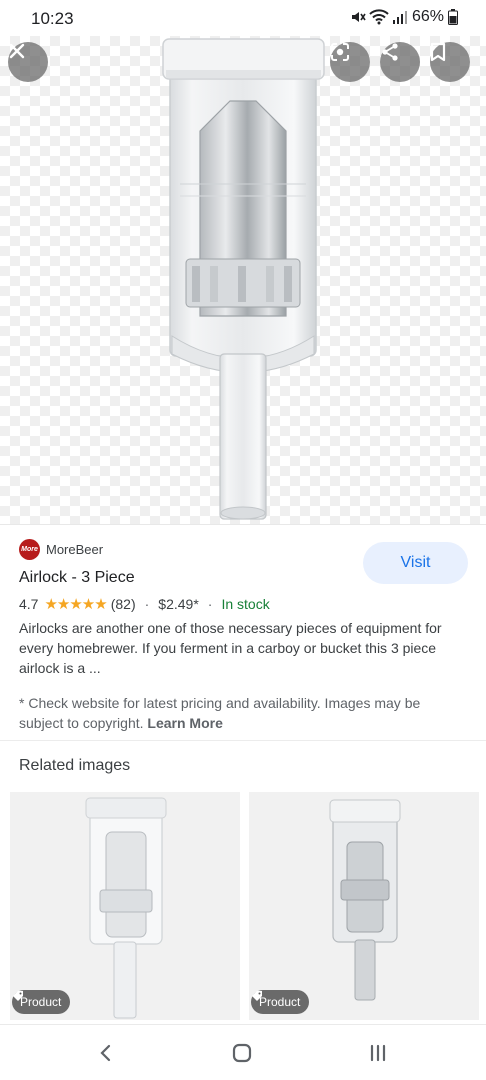 This screenshot has height=1080, width=486. What do you see at coordinates (178, 604) in the screenshot?
I see `price: $2.49*` at bounding box center [178, 604].